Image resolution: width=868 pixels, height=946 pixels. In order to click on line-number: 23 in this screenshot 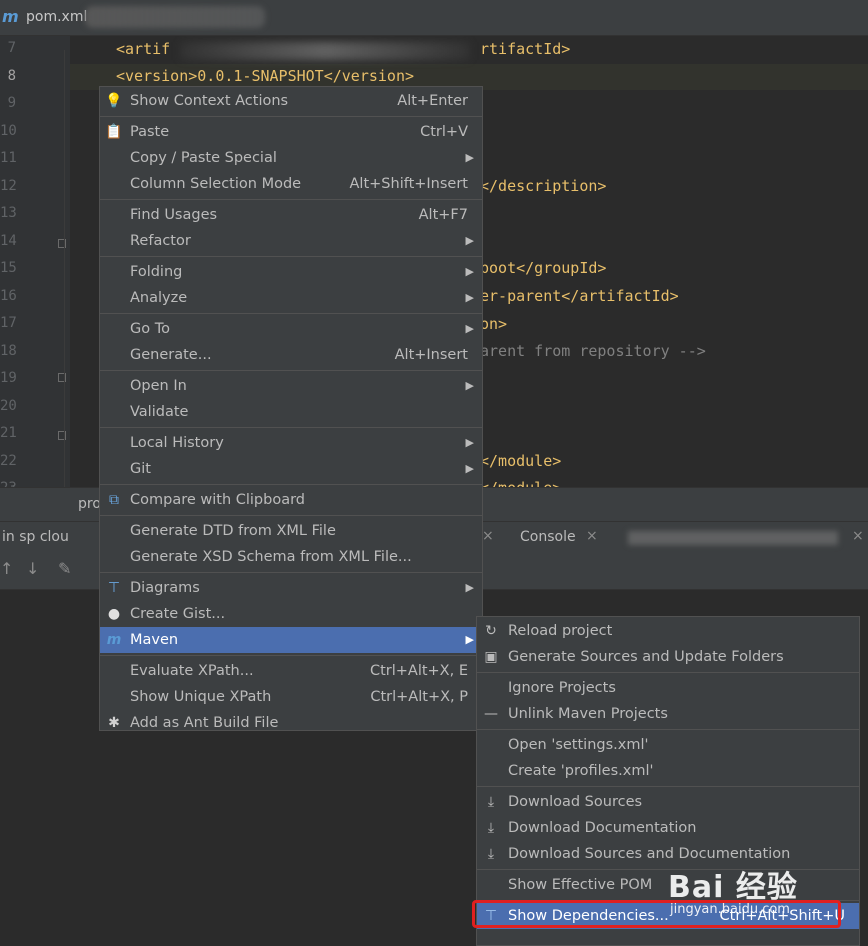, I will do `click(8, 483)`.